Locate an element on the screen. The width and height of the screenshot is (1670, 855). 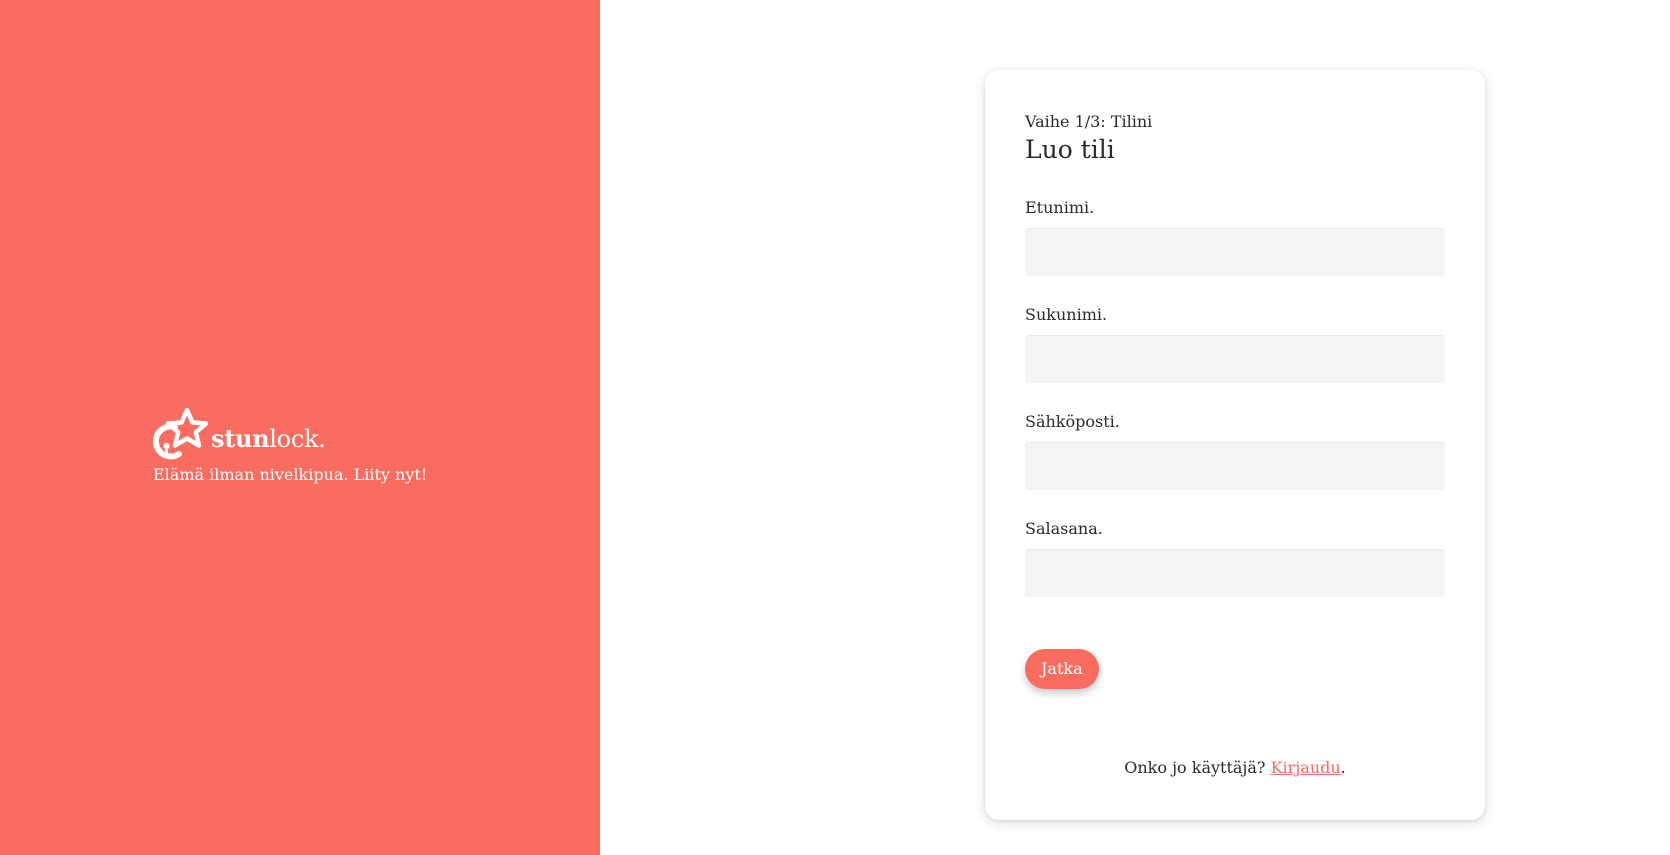
first-name-label: Etunimi. is located at coordinates (1060, 207).